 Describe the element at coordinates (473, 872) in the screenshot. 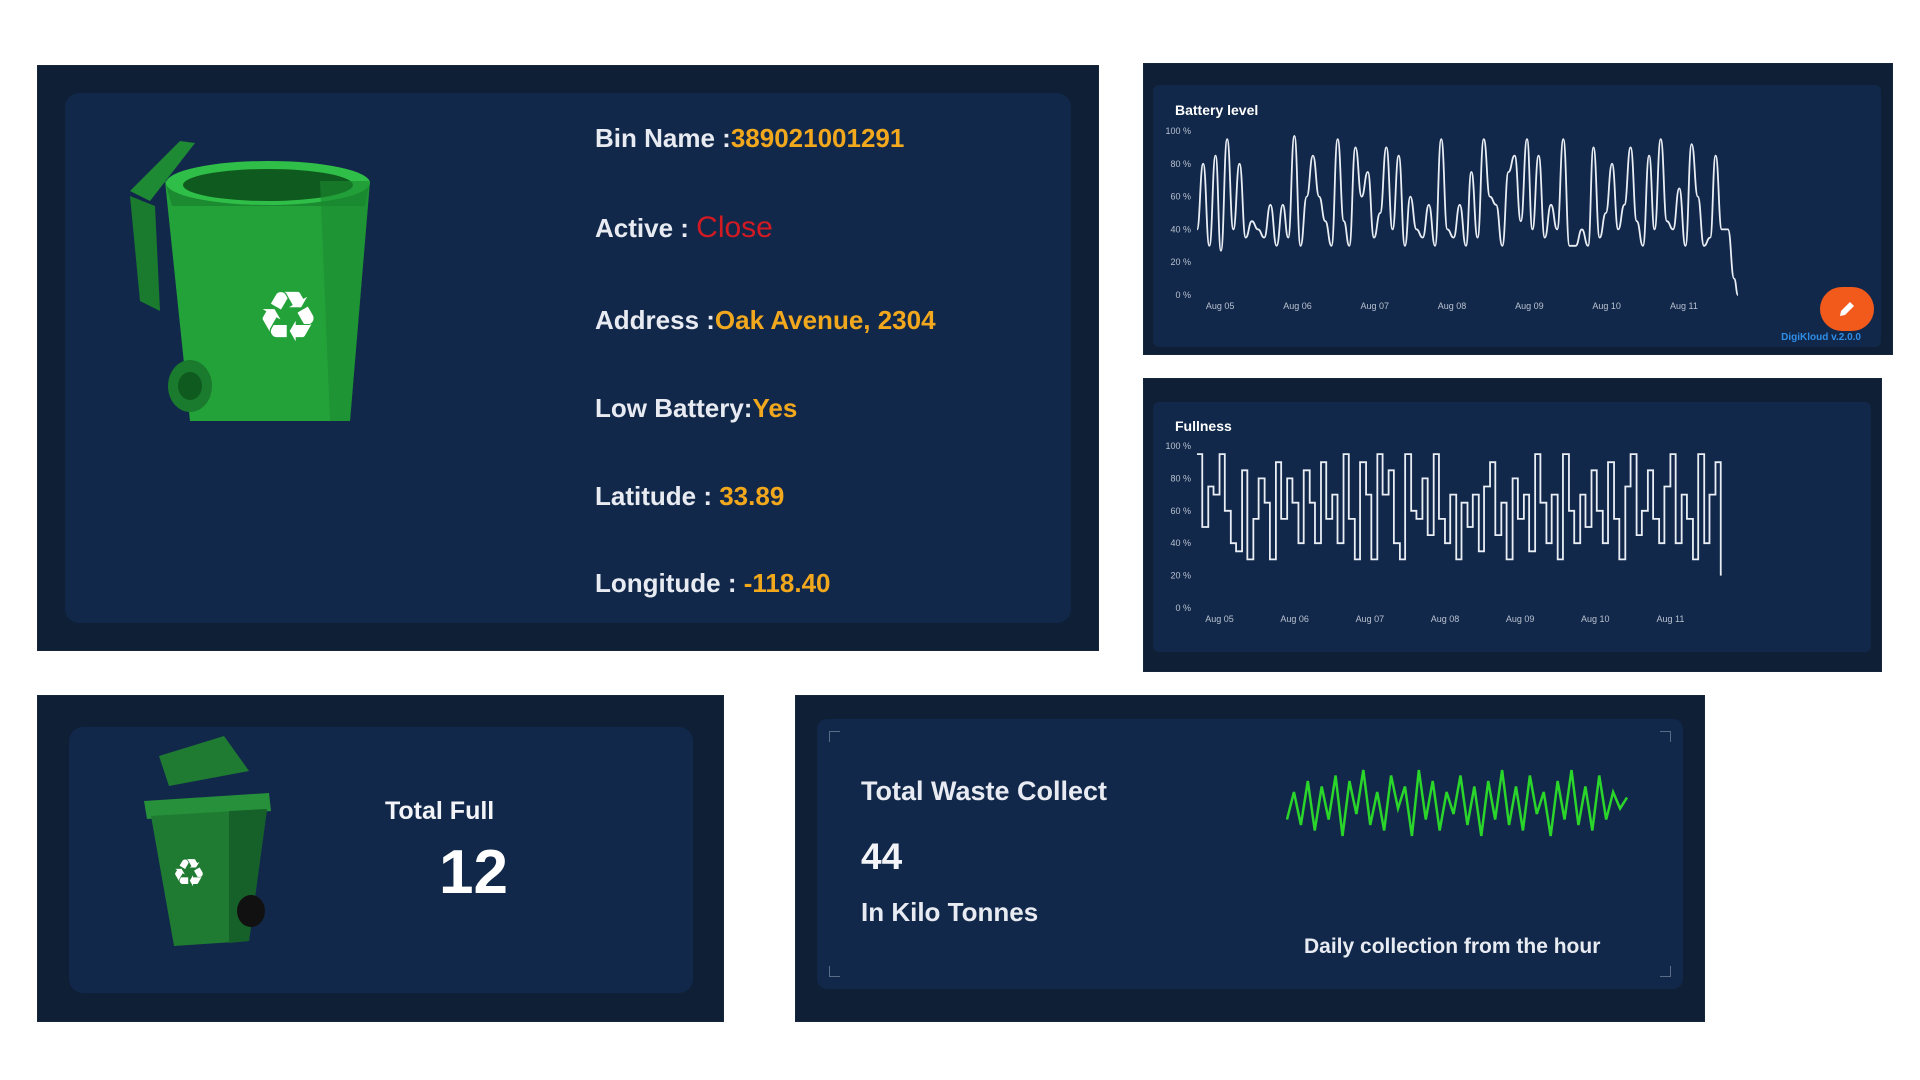

I see `total-full-value: 12` at that location.